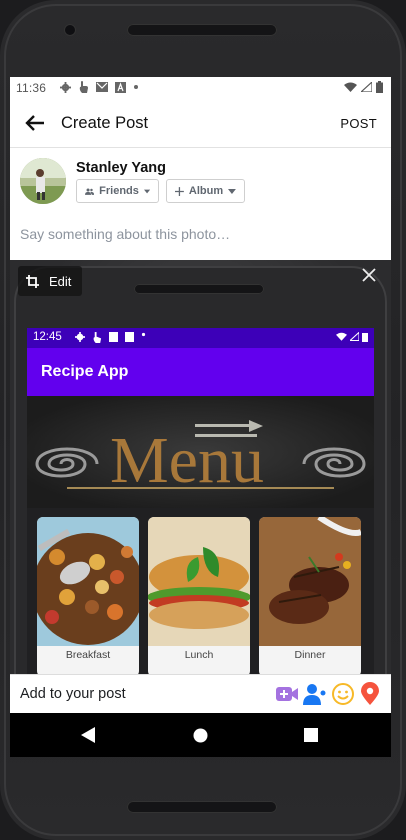 The height and width of the screenshot is (840, 406). Describe the element at coordinates (200, 88) in the screenshot. I see `status-bar: 11:36` at that location.